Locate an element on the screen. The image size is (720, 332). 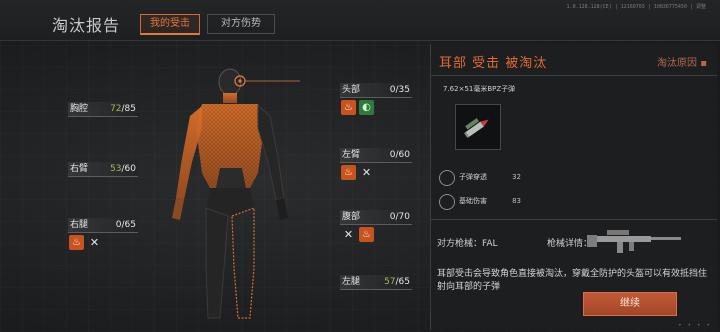
stomach-status-icons: ✕ ♨ is located at coordinates (357, 235).